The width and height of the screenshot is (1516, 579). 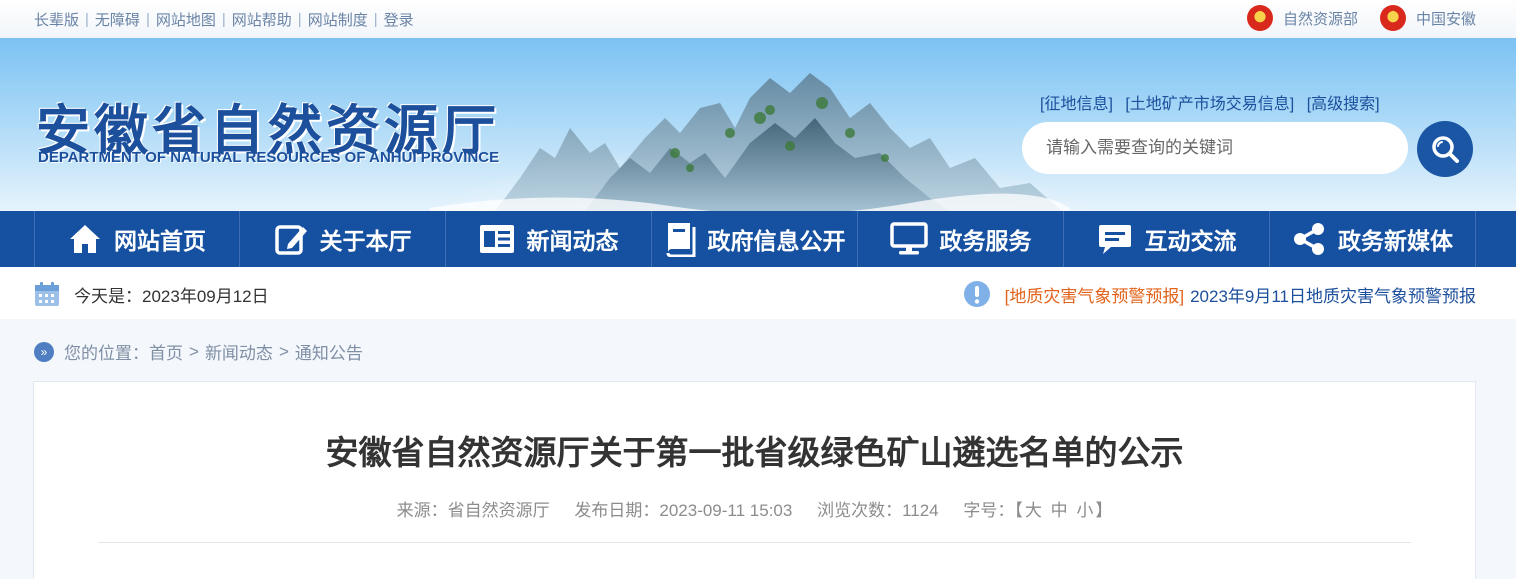 What do you see at coordinates (290, 240) in the screenshot?
I see `edit-icon` at bounding box center [290, 240].